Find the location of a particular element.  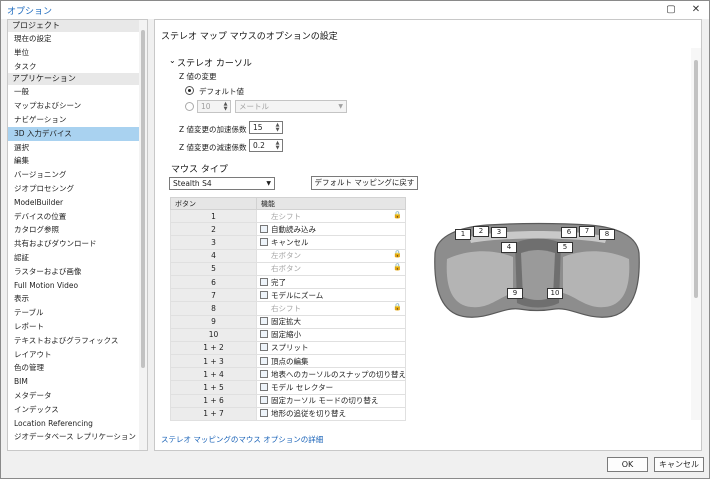

lock-icon: 🔒 is located at coordinates (397, 306).